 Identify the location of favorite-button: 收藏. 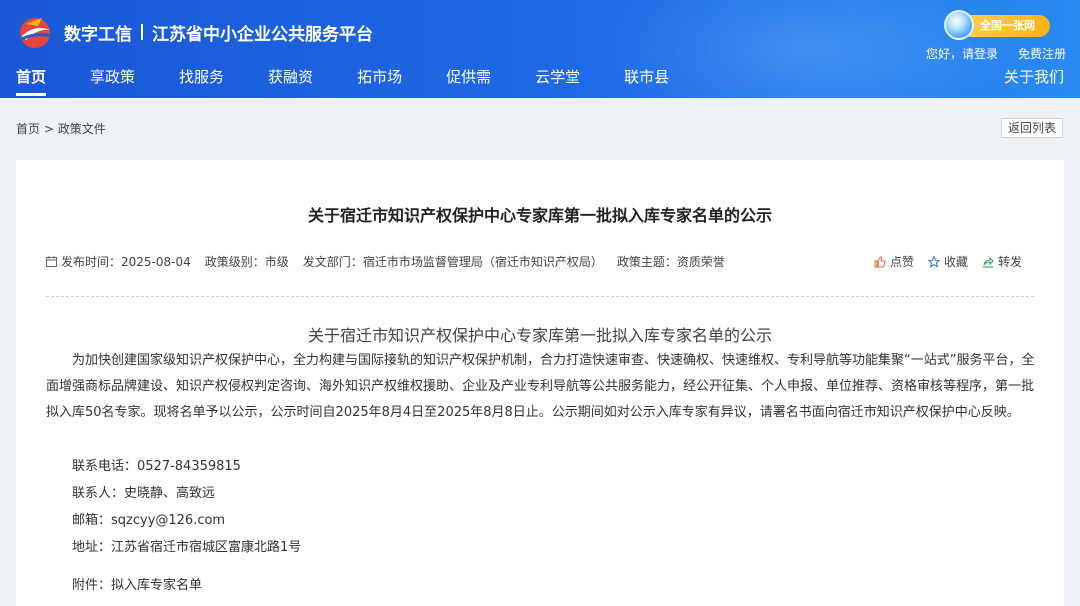
(948, 261).